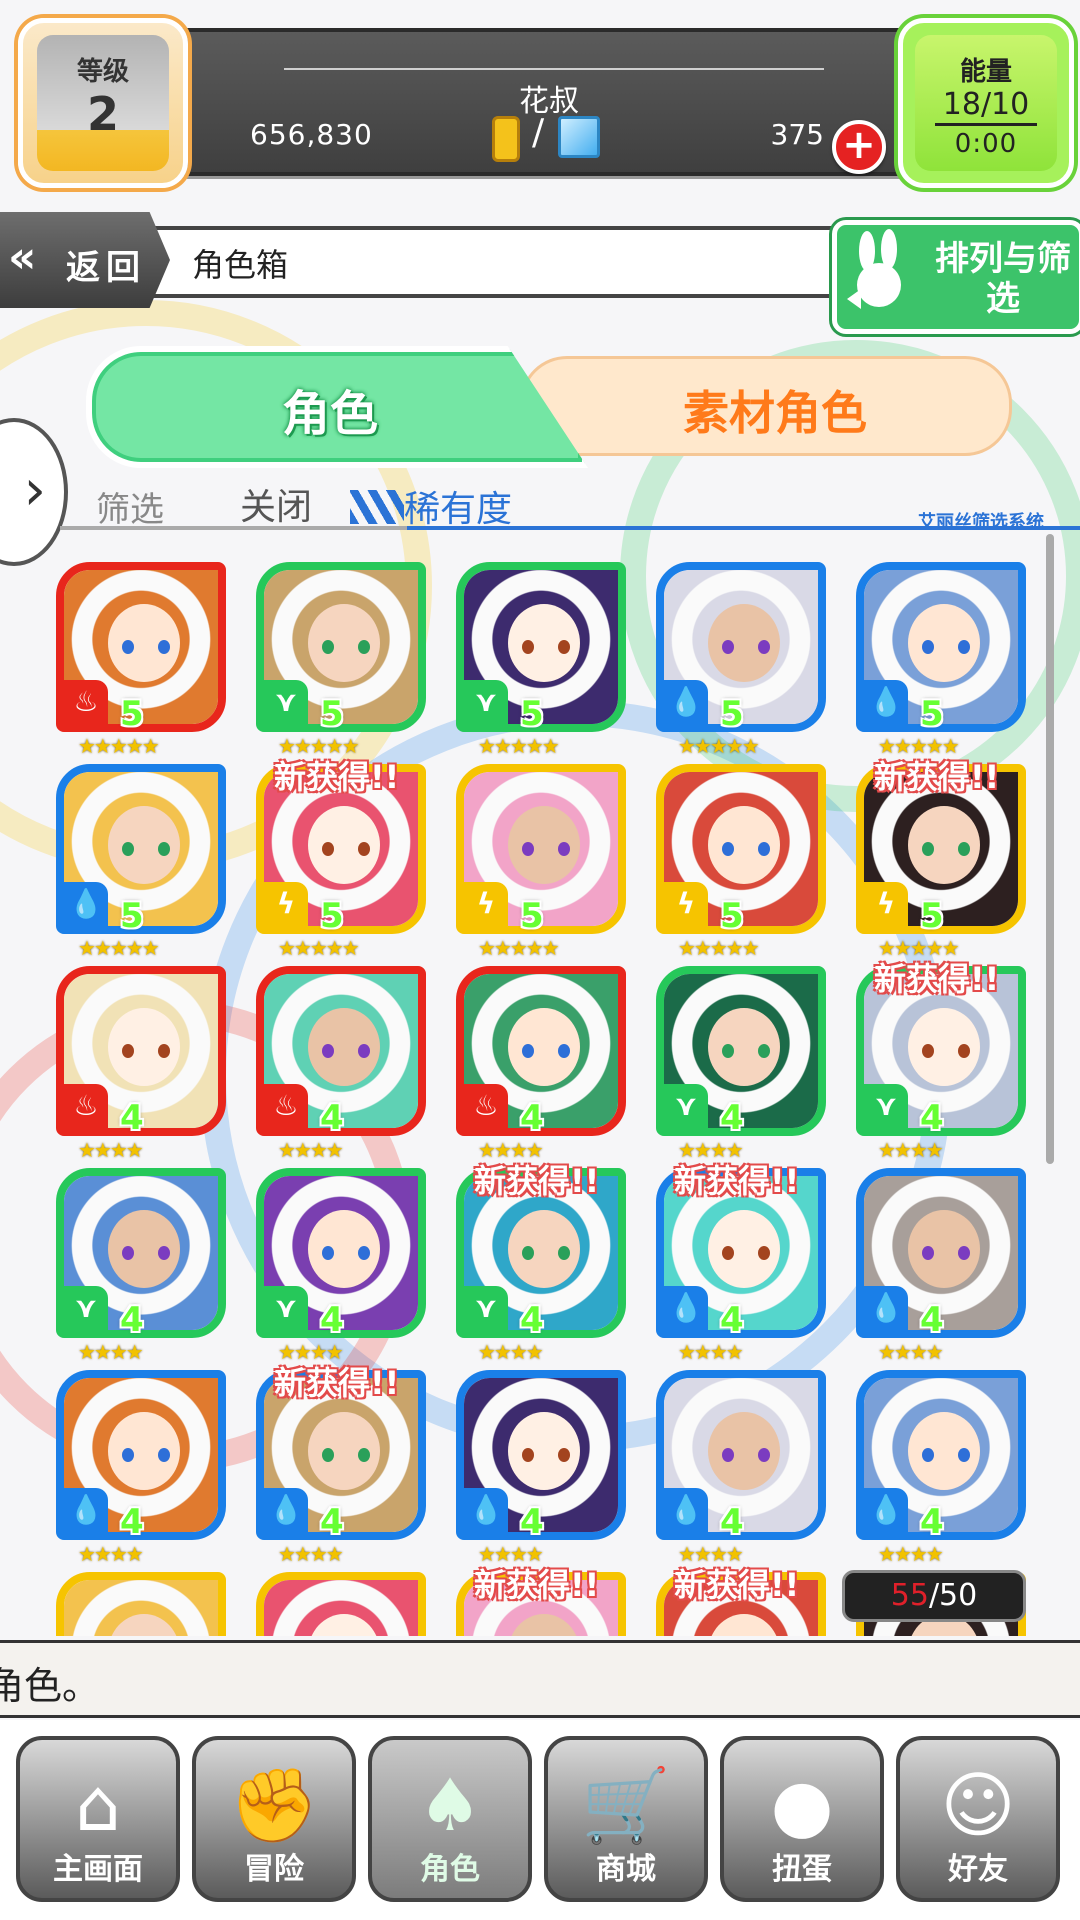 Image resolution: width=1080 pixels, height=1920 pixels. What do you see at coordinates (85, 260) in the screenshot?
I see `back-button: « 返回` at bounding box center [85, 260].